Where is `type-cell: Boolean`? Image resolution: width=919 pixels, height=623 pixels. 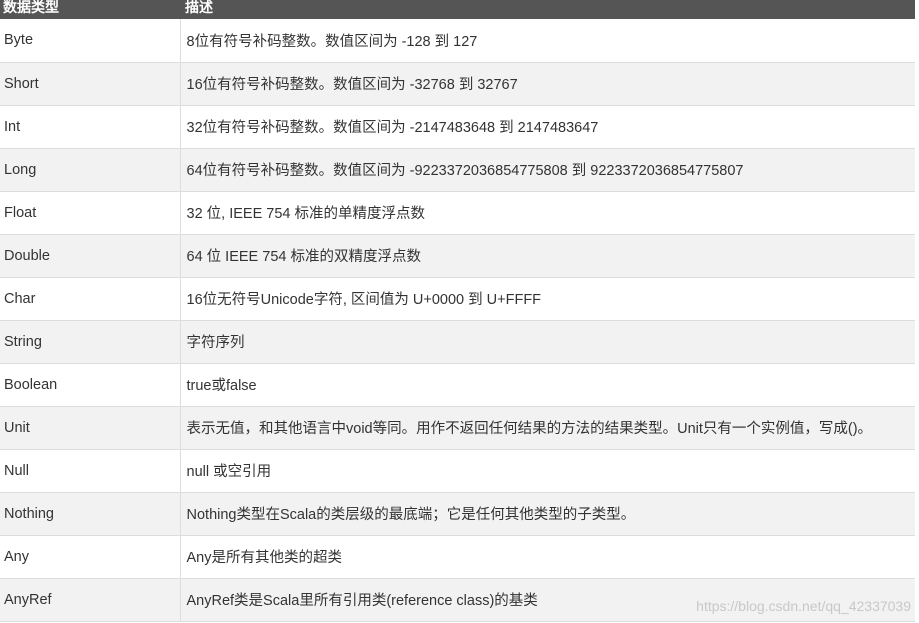
type-cell: Boolean is located at coordinates (90, 385).